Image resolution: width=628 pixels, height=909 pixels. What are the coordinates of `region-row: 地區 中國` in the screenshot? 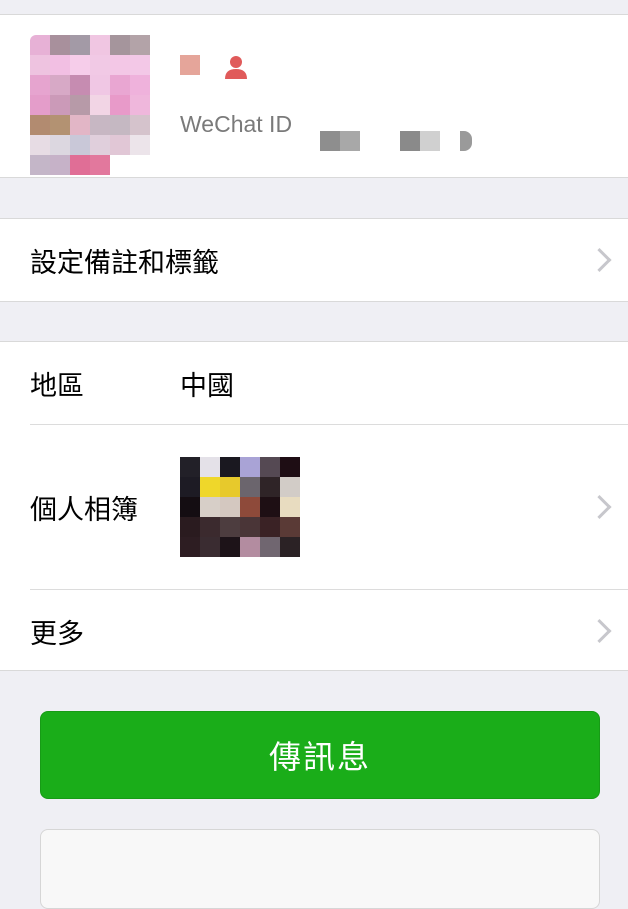 It's located at (314, 383).